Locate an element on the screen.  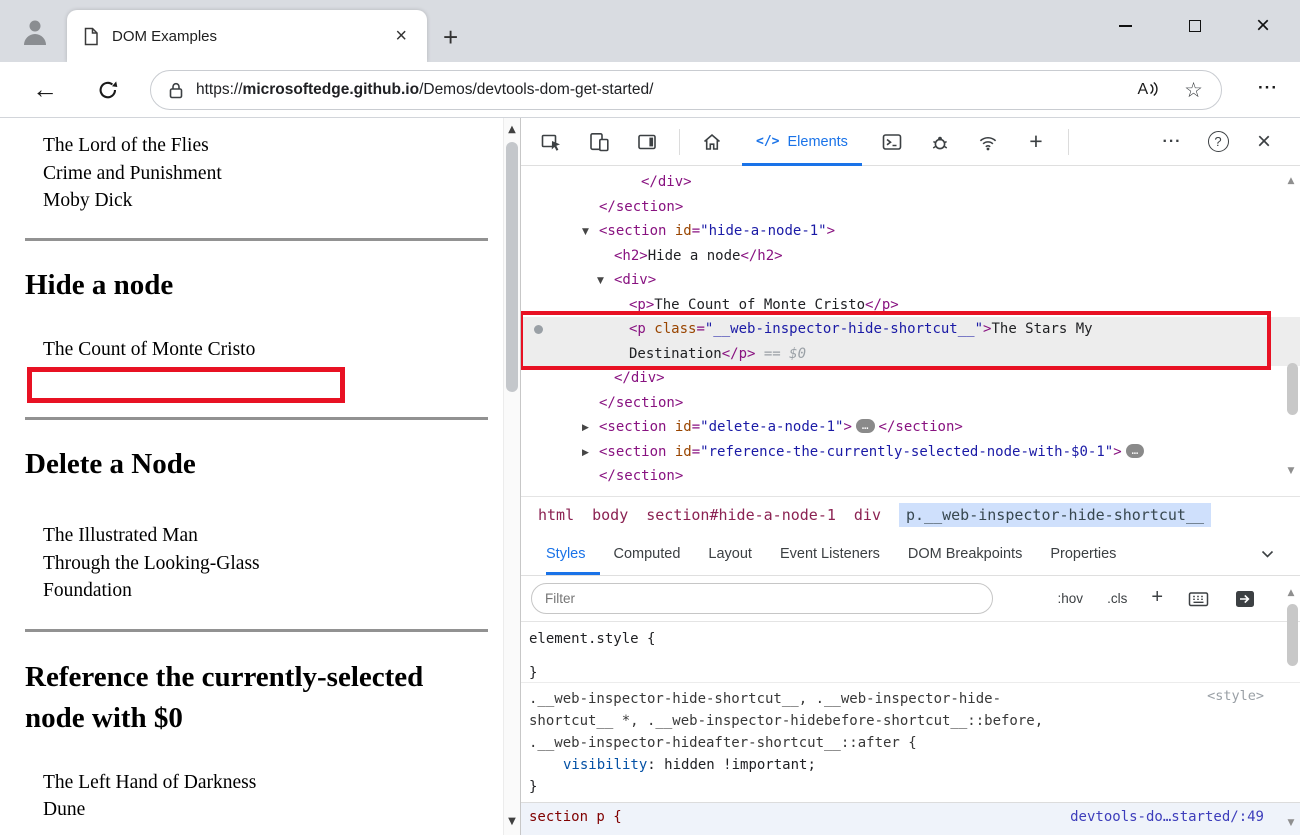
toolbar-divider is located at coordinates (679, 141).